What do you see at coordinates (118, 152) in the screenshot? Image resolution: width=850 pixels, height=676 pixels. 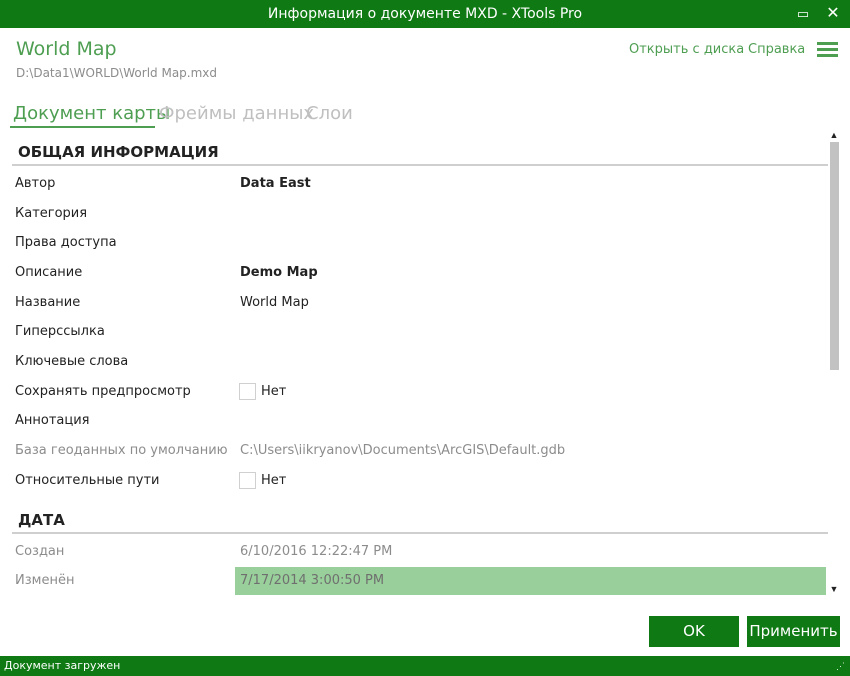 I see `section-general-title: ОБЩАЯ ИНФОРМАЦИЯ` at bounding box center [118, 152].